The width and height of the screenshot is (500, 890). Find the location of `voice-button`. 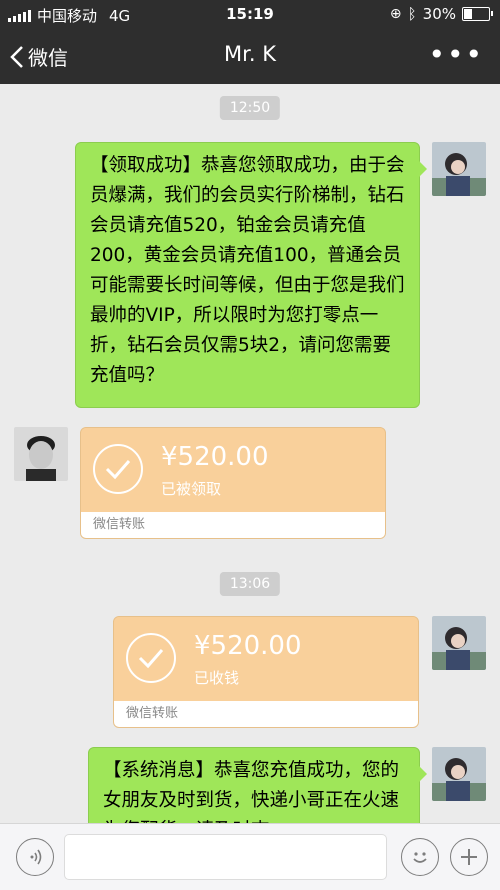

voice-button is located at coordinates (35, 857).